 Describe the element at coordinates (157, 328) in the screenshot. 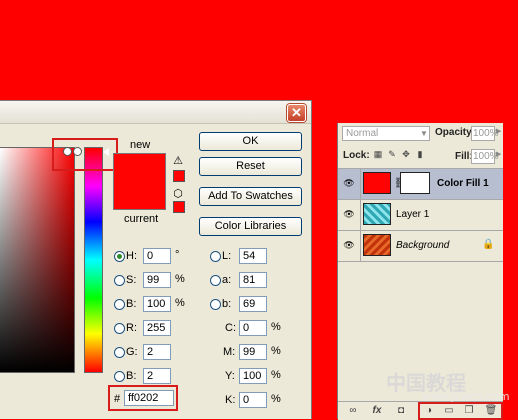

I see `r-input: 255` at that location.